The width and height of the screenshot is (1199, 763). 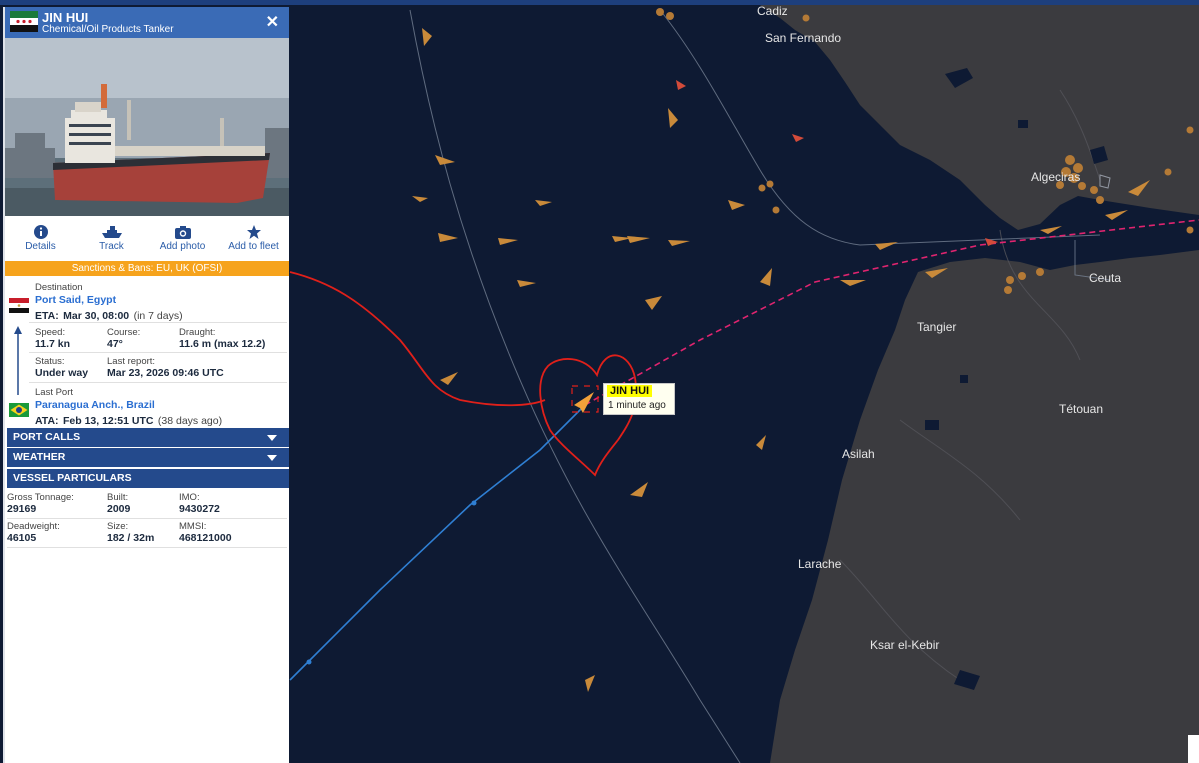 What do you see at coordinates (75, 300) in the screenshot?
I see `destination-port-link: Port Said, Egypt` at bounding box center [75, 300].